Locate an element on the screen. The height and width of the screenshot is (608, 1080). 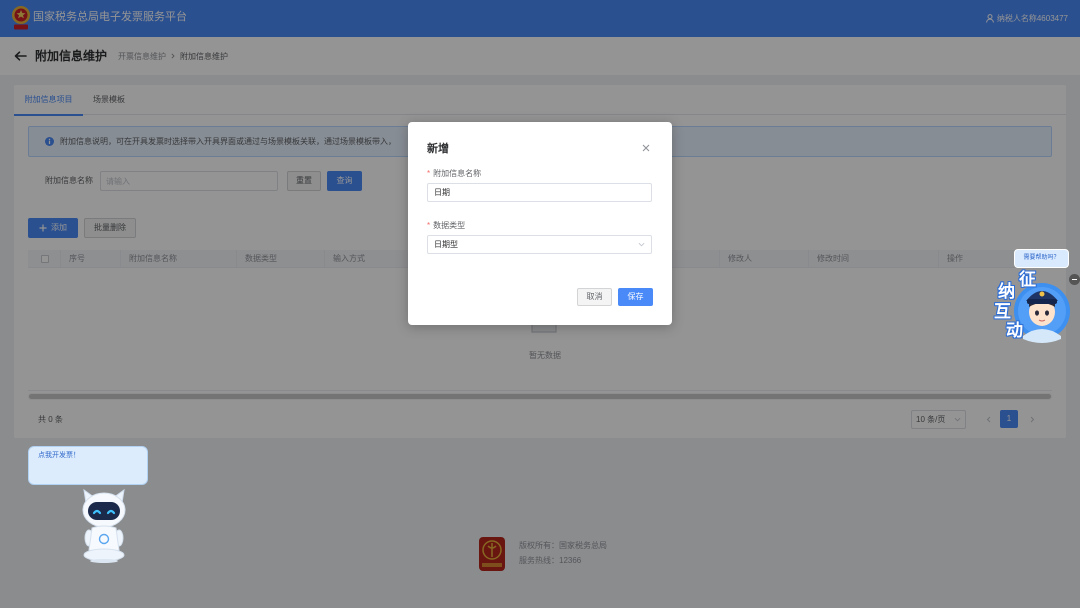
widget-logo-char: 纳 is located at coordinates (1006, 291).